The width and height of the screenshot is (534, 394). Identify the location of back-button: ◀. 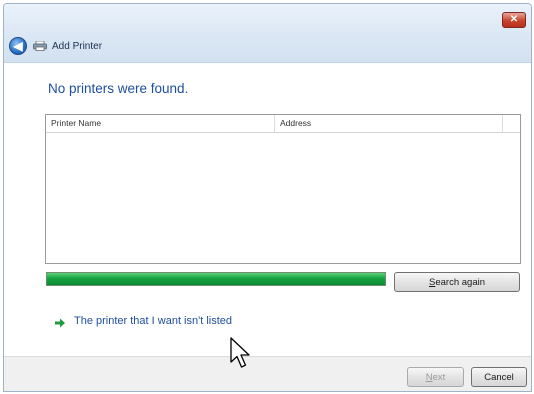
(18, 46).